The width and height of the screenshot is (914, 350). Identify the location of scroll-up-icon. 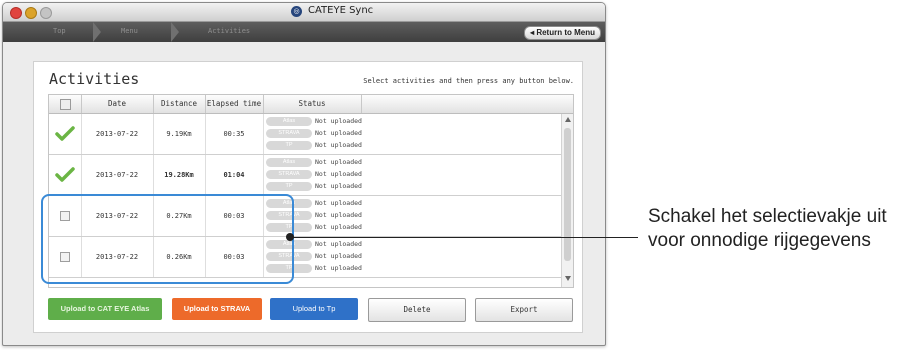
(568, 119).